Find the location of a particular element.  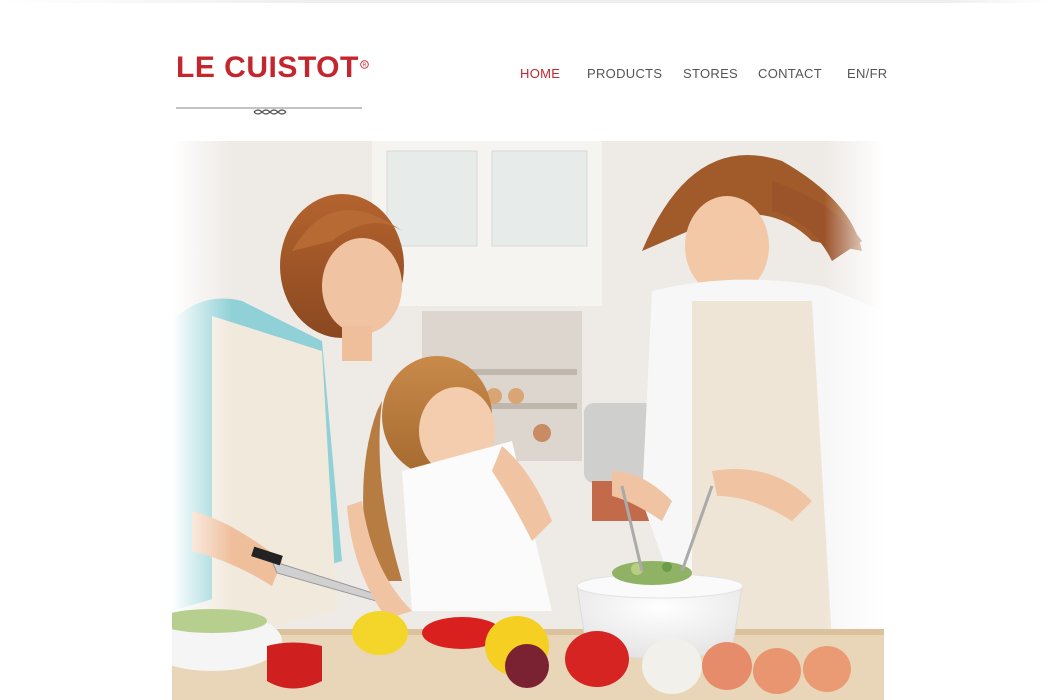

logo-flourish is located at coordinates (269, 111).